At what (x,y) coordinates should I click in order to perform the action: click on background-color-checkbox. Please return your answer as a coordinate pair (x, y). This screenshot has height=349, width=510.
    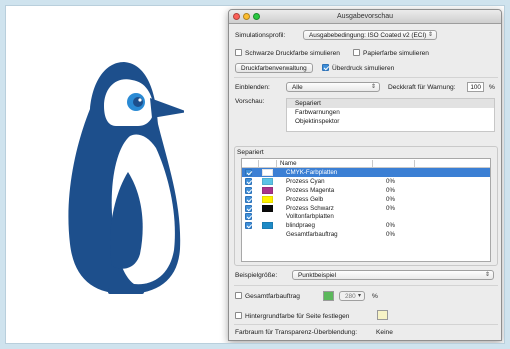
    Looking at the image, I should click on (238, 315).